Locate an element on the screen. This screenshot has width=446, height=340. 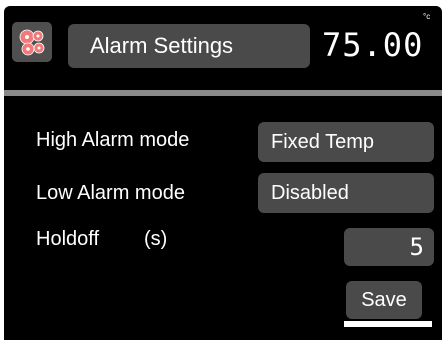
page-title: Alarm Settings is located at coordinates (189, 46).